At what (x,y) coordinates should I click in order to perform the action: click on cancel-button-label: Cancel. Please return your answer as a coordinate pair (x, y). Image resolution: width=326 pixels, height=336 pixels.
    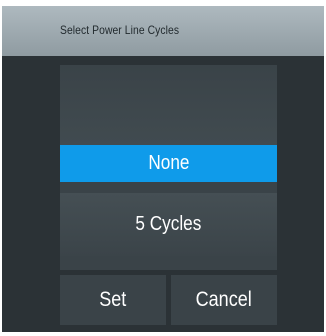
    Looking at the image, I should click on (224, 299).